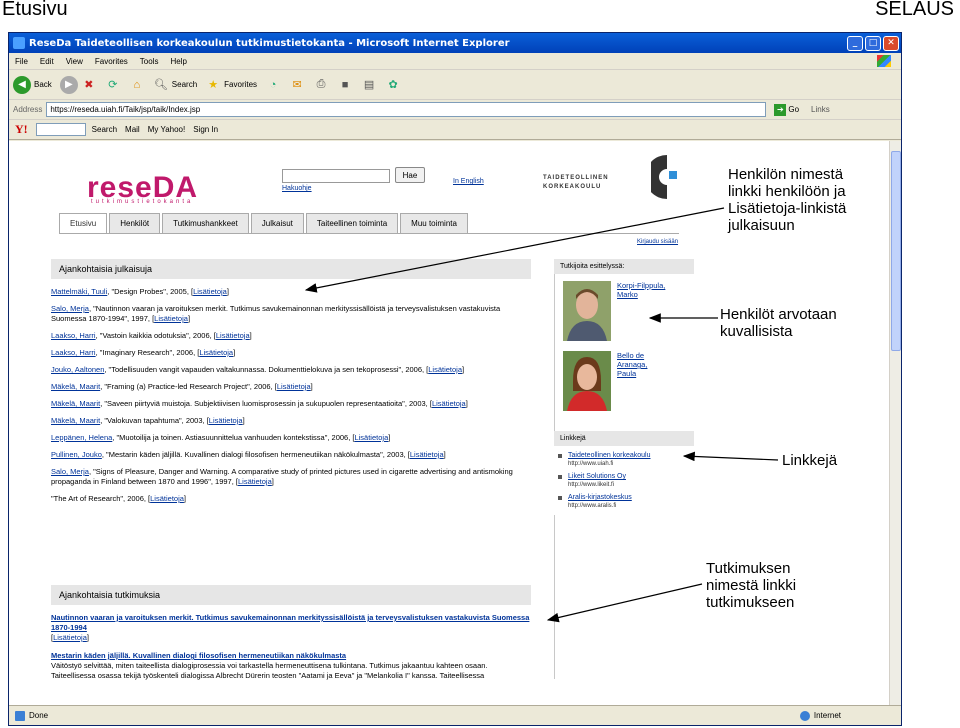  Describe the element at coordinates (83, 223) in the screenshot. I see `tab-etusivu: Etusivu` at that location.